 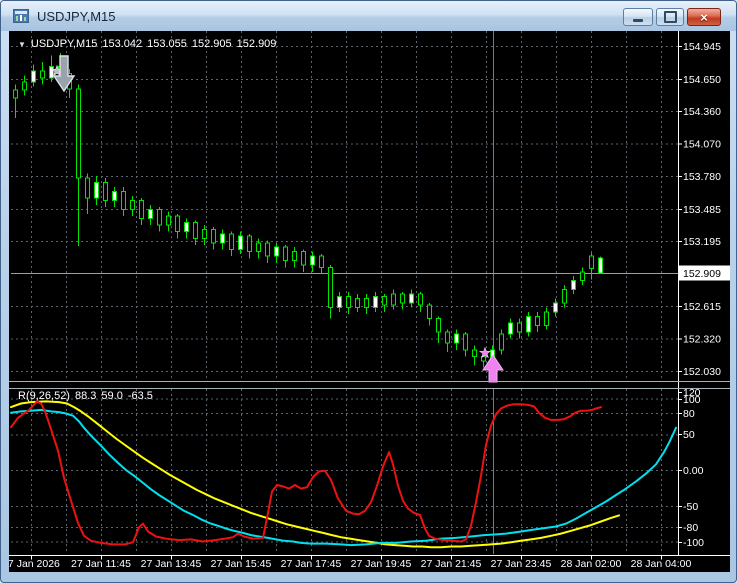 I want to click on time-axis-label: 27 Jan 23:45, so click(x=521, y=564).